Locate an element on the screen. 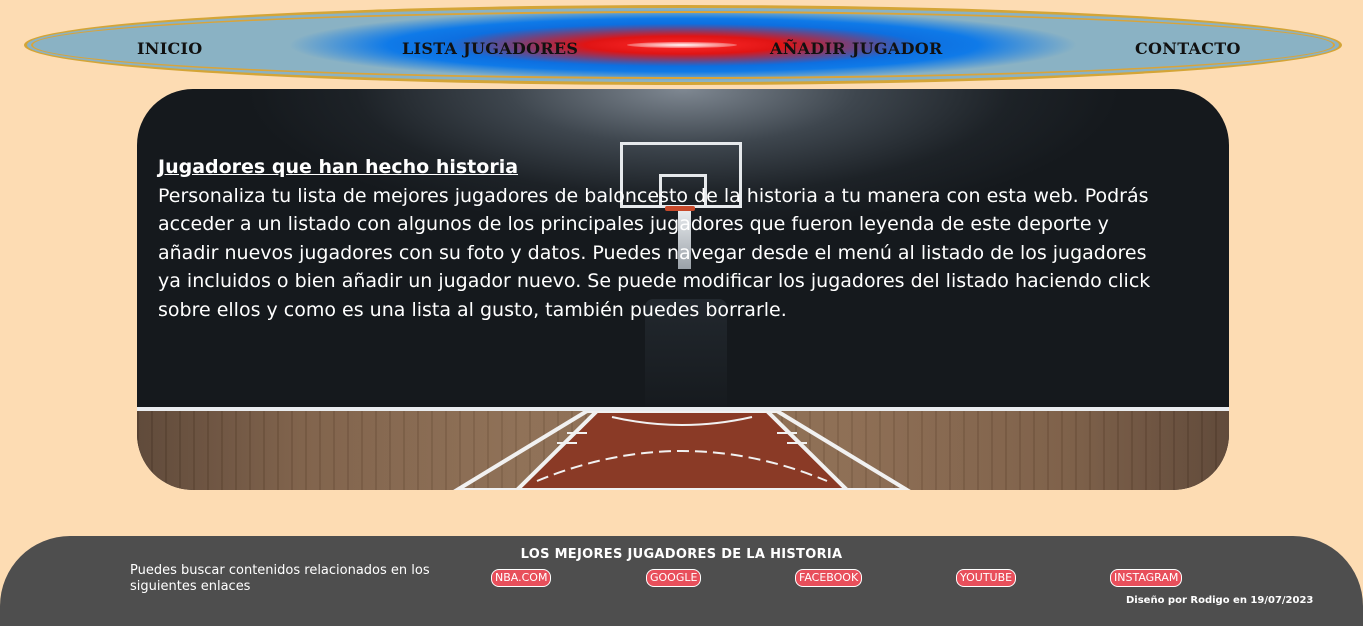 Image resolution: width=1363 pixels, height=626 pixels. link-google: GOOGLE is located at coordinates (674, 578).